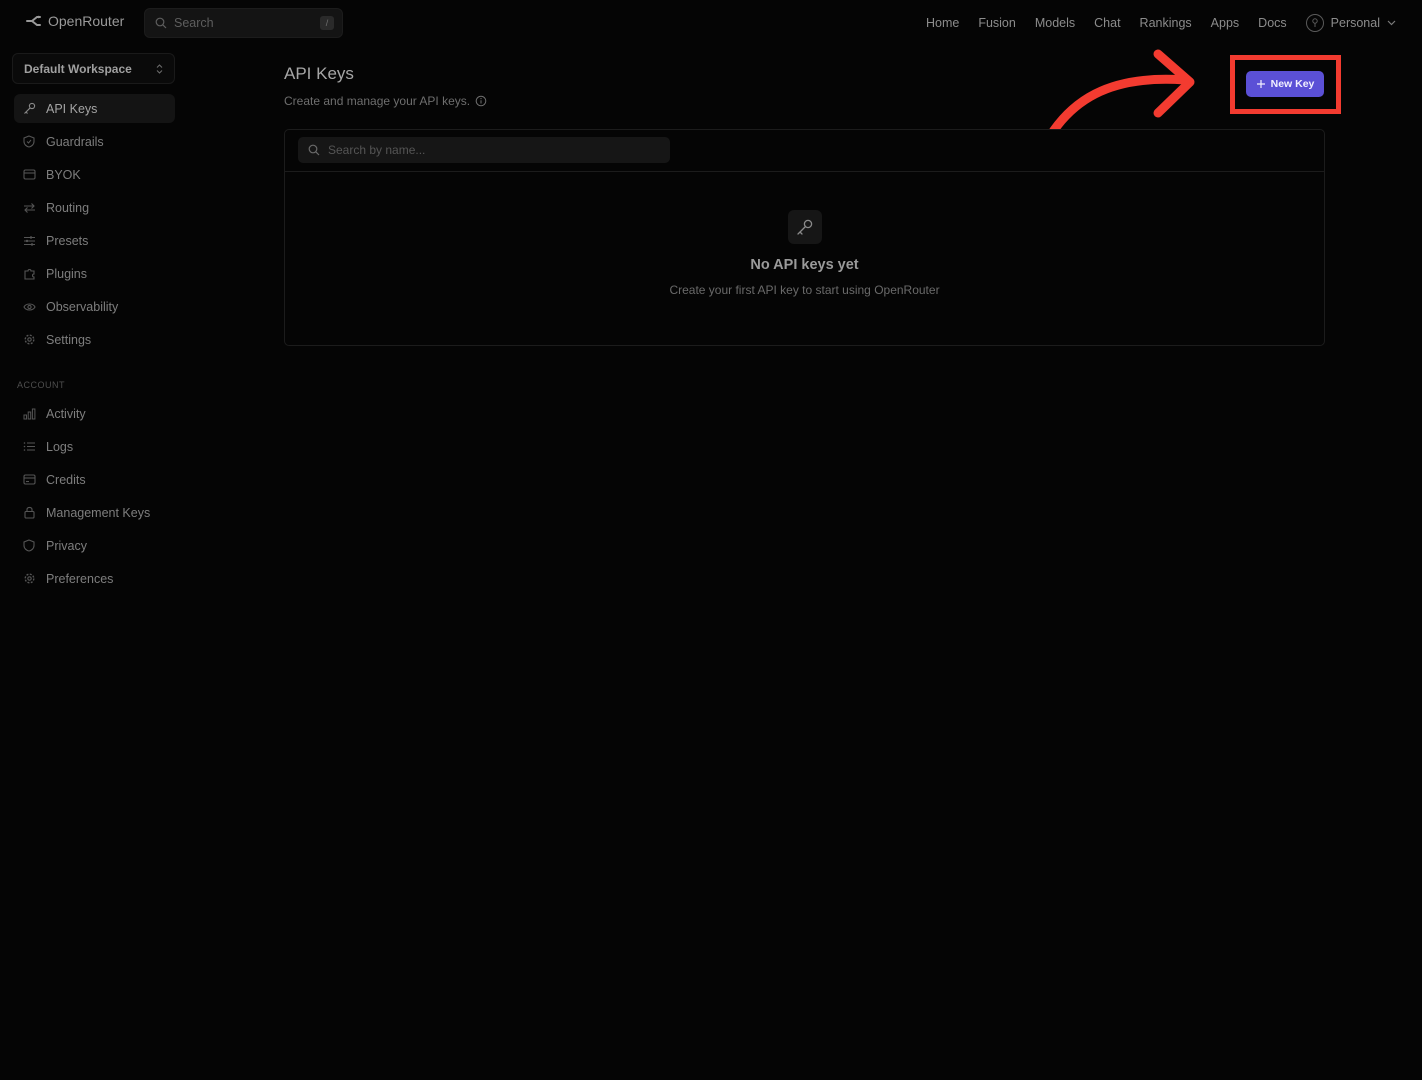  What do you see at coordinates (29, 274) in the screenshot?
I see `puzzle-icon` at bounding box center [29, 274].